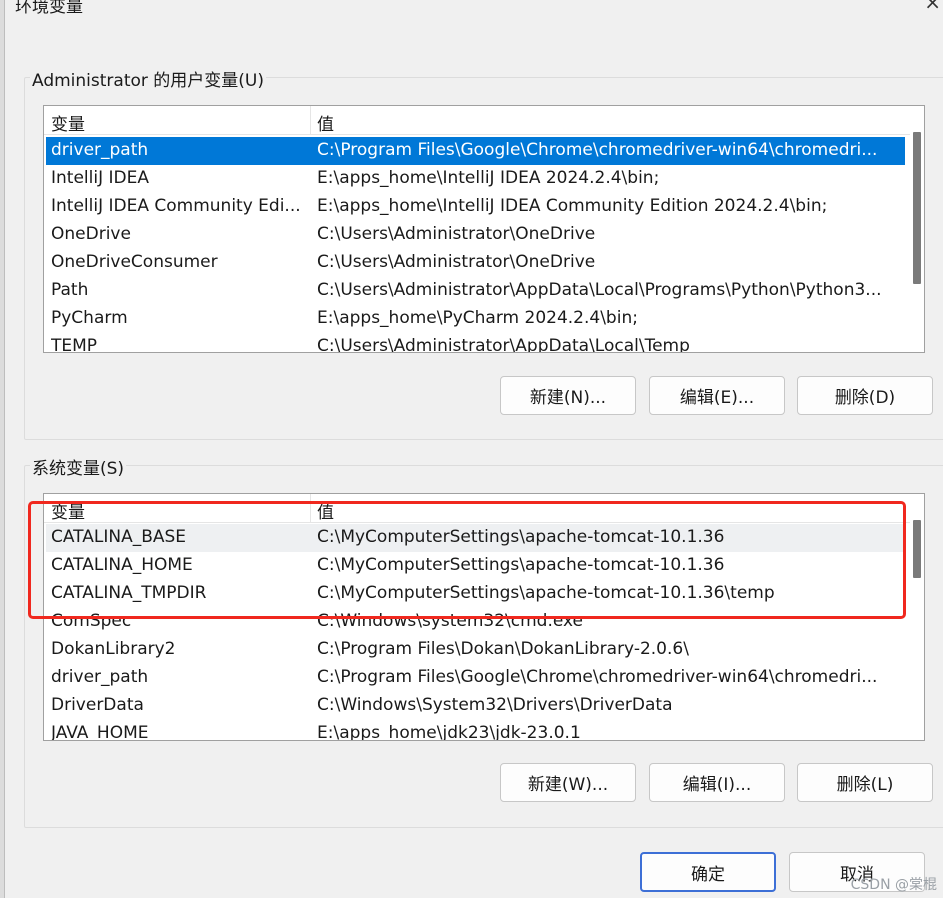 The image size is (943, 898). Describe the element at coordinates (893, 885) in the screenshot. I see `watermark: CSDN @棠棍` at that location.